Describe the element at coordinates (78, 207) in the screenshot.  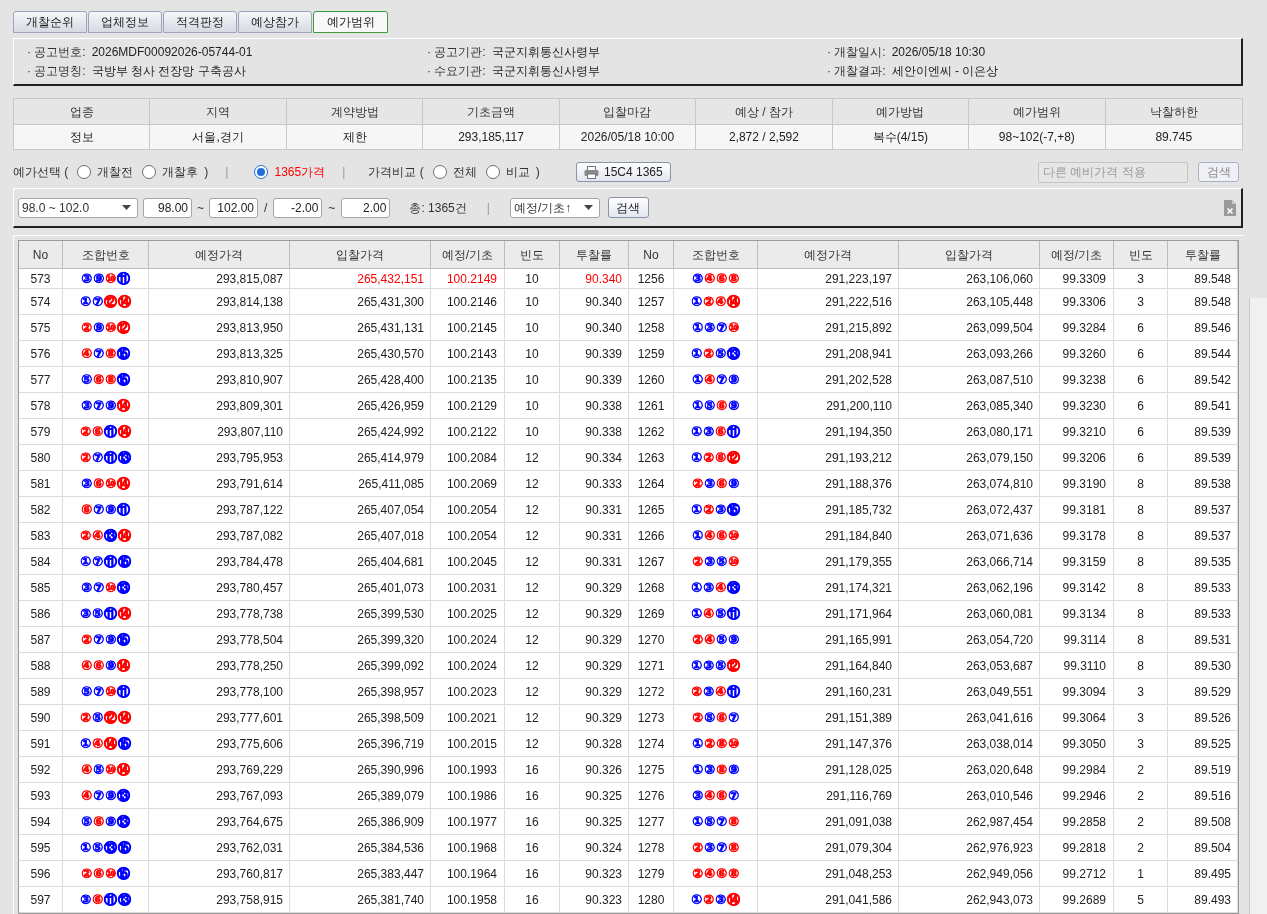
I see `dropdown: 98.0 ~ 102.0` at that location.